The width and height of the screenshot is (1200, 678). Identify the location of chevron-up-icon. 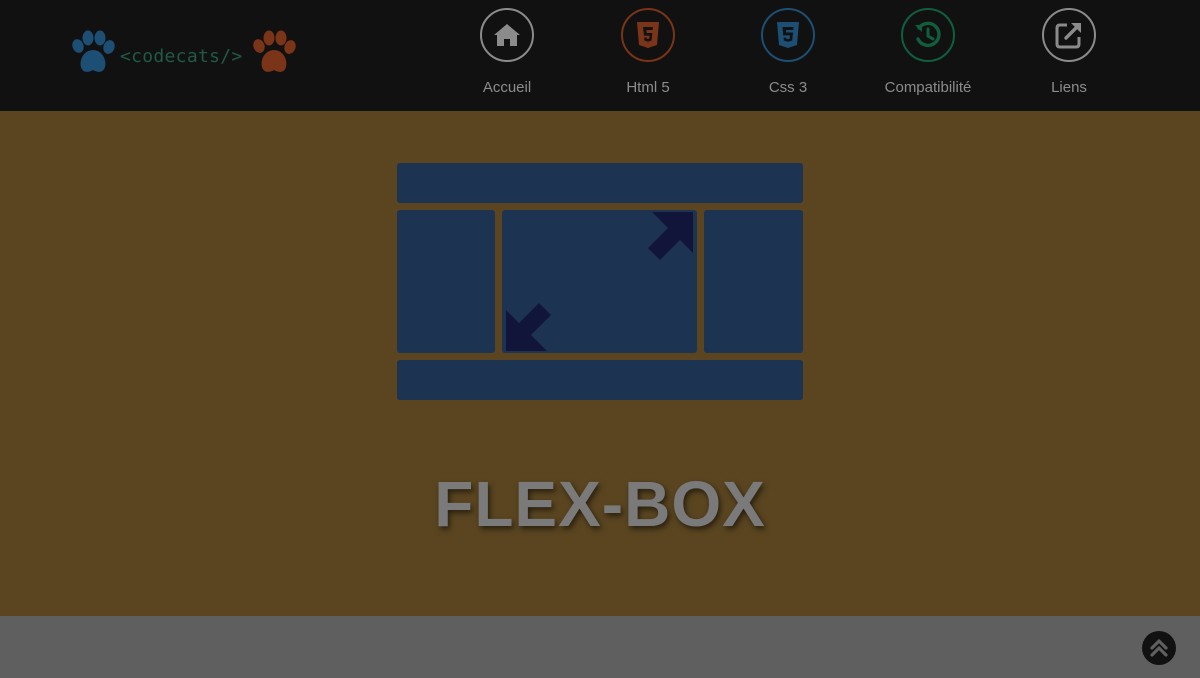
(1159, 648).